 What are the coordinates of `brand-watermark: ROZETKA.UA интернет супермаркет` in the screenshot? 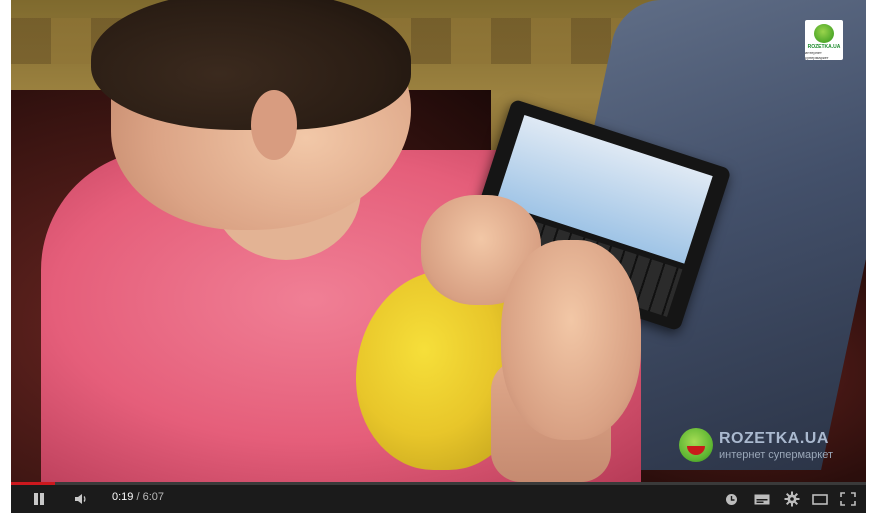 It's located at (769, 446).